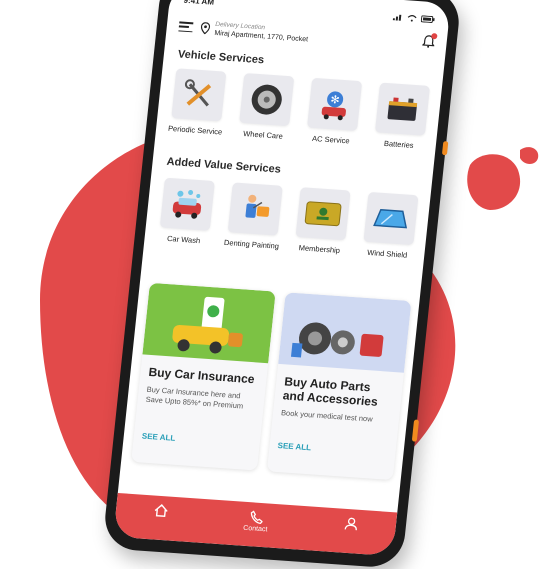 This screenshot has height=569, width=547. Describe the element at coordinates (345, 332) in the screenshot. I see `auto-parts-illustration` at that location.